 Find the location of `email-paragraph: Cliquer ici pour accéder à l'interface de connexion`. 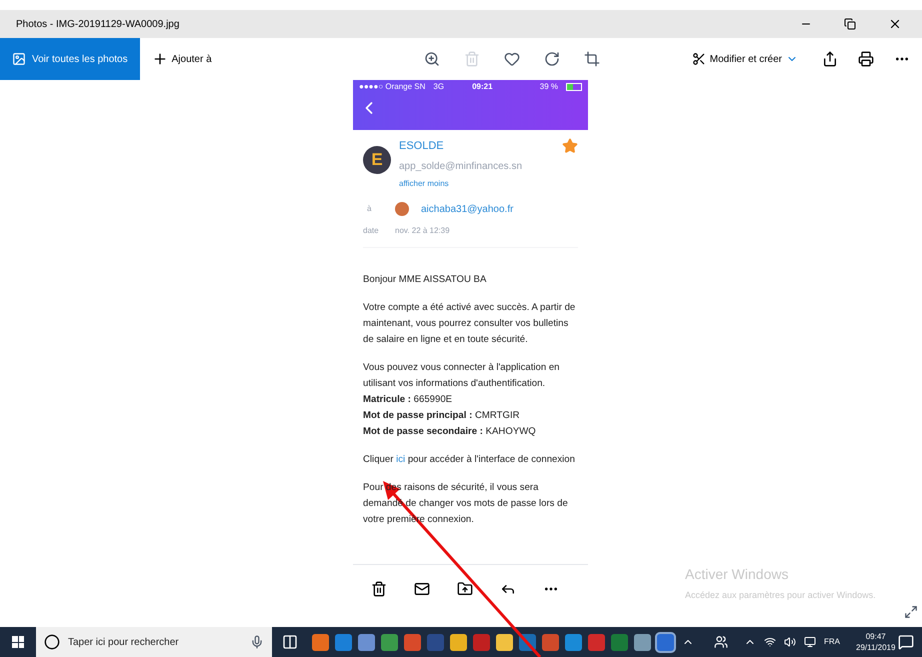

email-paragraph: Cliquer ici pour accéder à l'interface de connexion is located at coordinates (469, 459).